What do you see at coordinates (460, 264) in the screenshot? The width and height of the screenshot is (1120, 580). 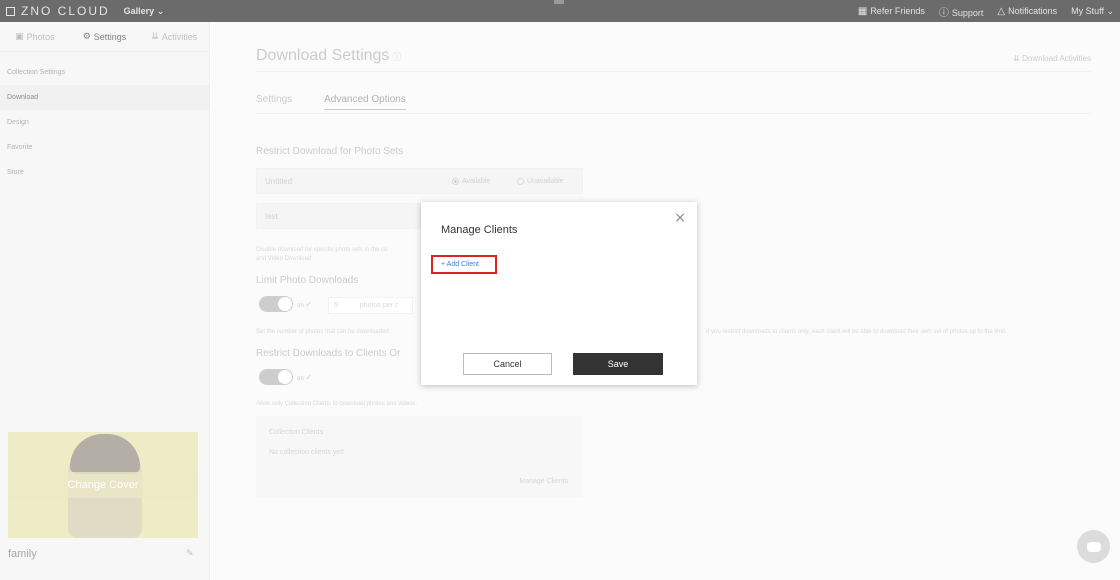 I see `add-client-button: + Add Client` at bounding box center [460, 264].